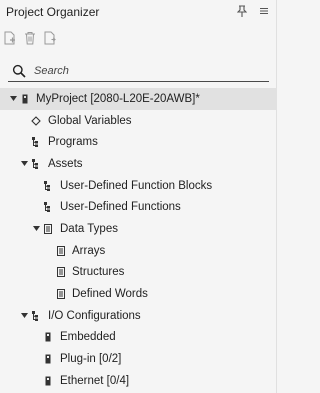  I want to click on search-input, so click(144, 70).